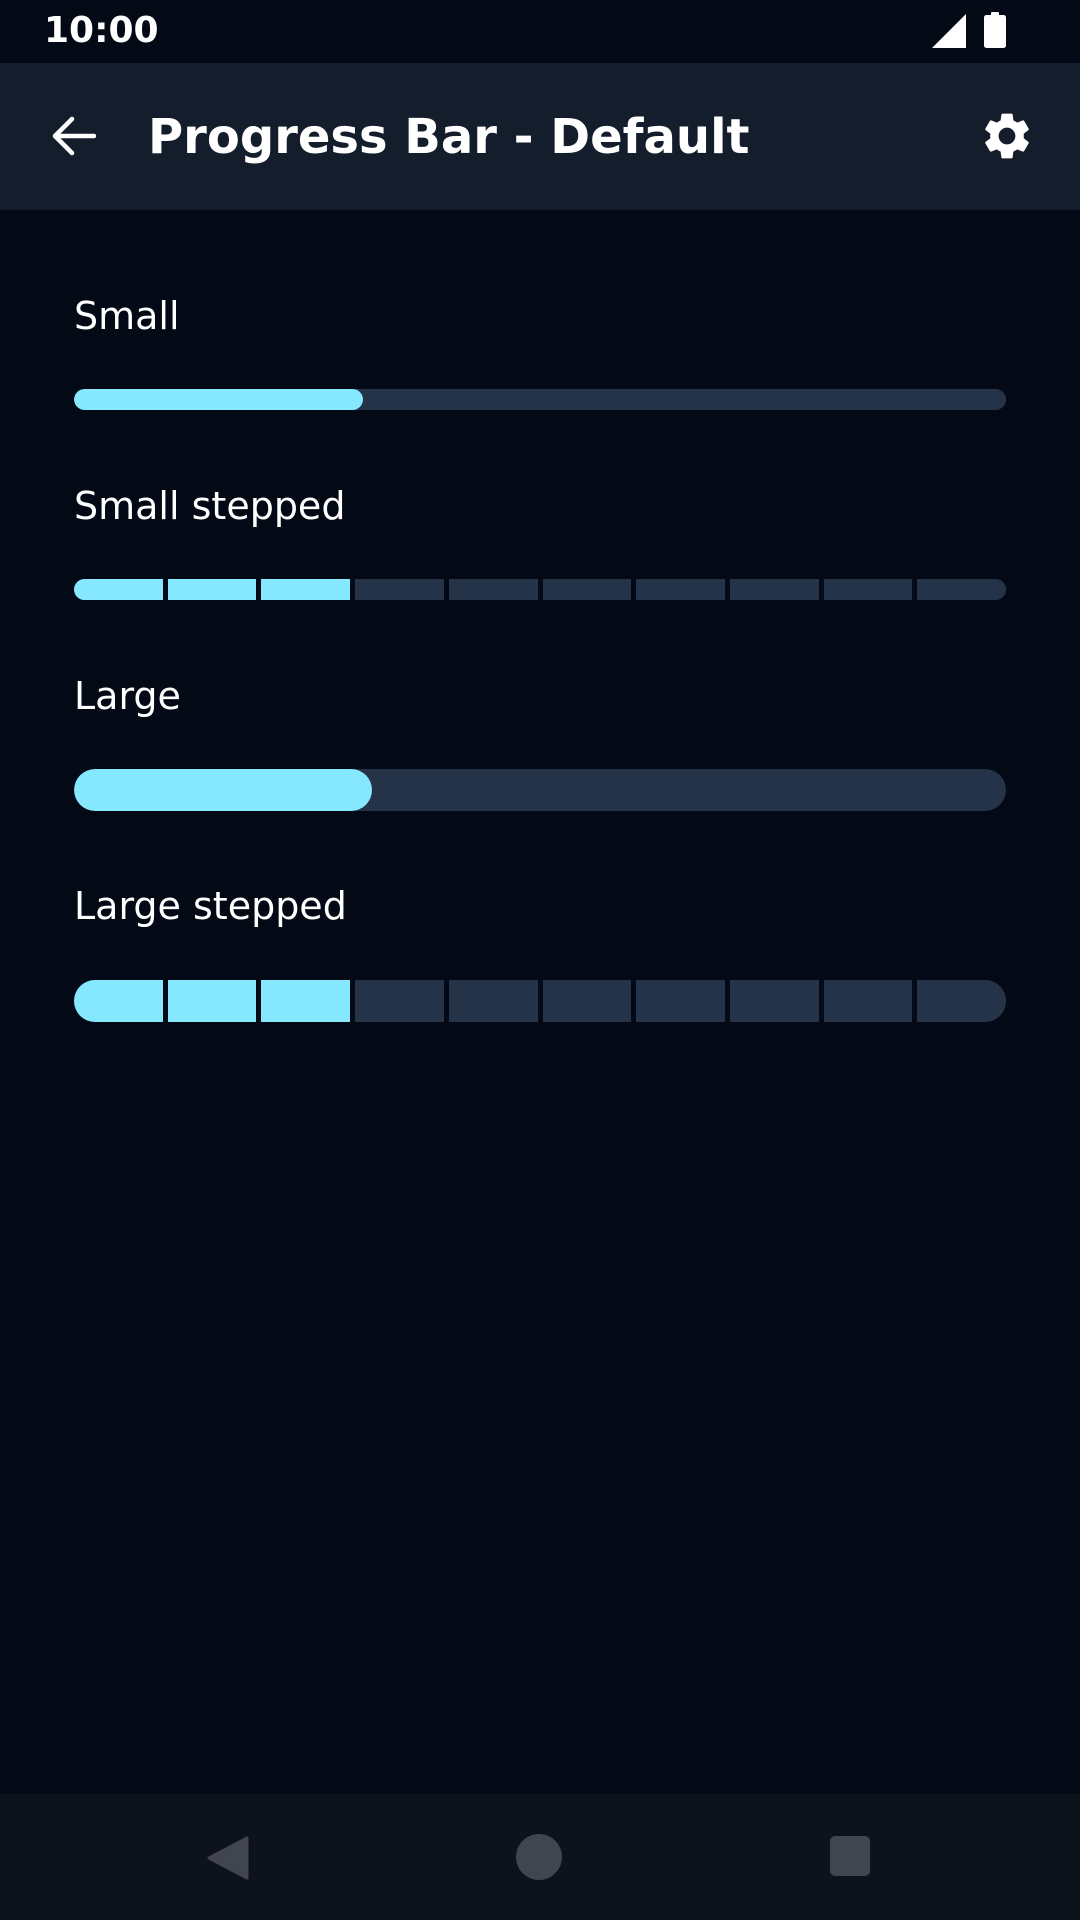  What do you see at coordinates (218, 399) in the screenshot?
I see `small-progress-fill` at bounding box center [218, 399].